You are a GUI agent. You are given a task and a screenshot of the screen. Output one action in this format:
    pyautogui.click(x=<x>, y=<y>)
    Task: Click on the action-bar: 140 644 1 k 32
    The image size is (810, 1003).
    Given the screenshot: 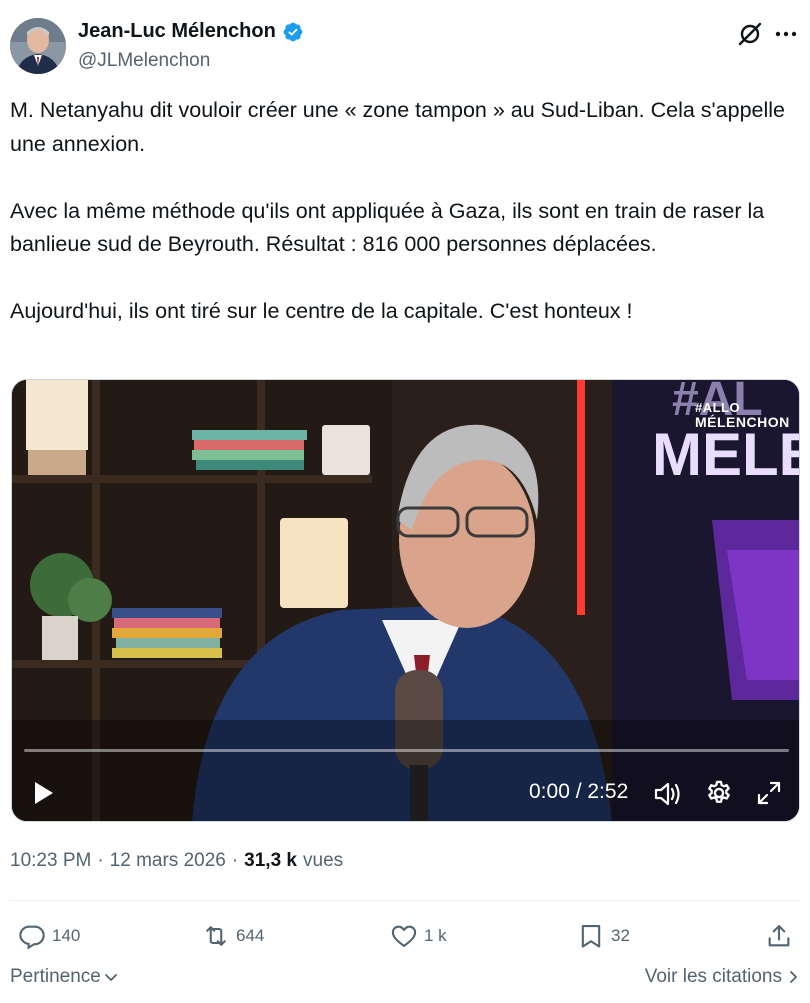 What is the action you would take?
    pyautogui.click(x=405, y=936)
    